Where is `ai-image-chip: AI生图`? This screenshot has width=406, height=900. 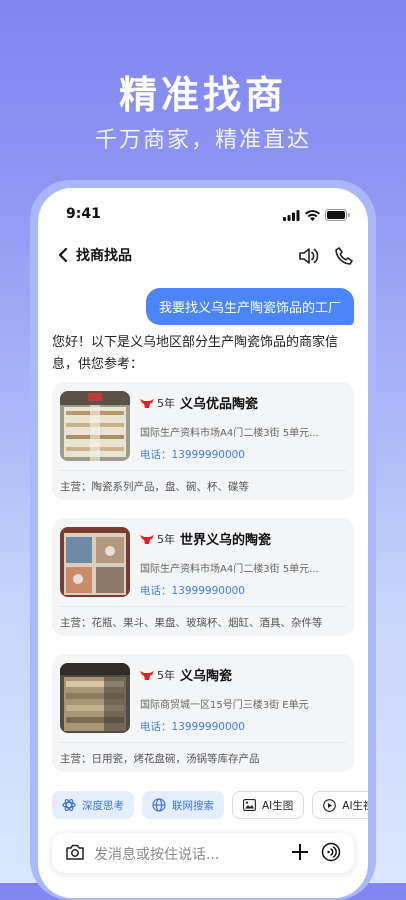 ai-image-chip: AI生图 is located at coordinates (268, 805).